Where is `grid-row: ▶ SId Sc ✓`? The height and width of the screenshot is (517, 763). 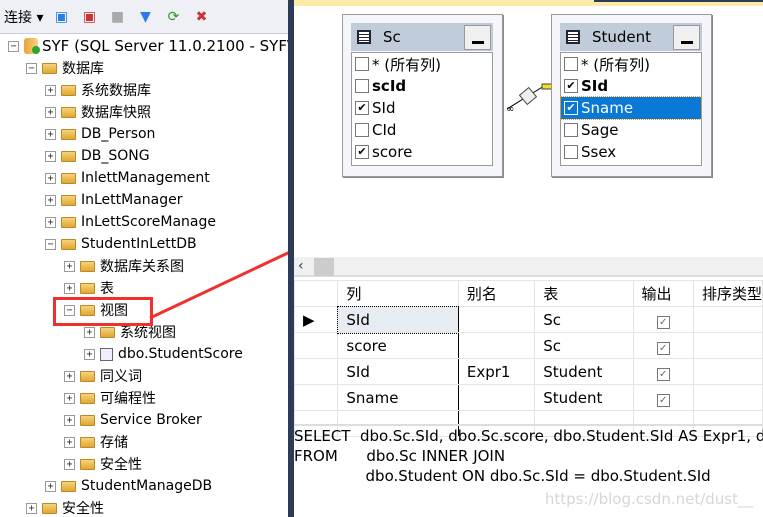 grid-row: ▶ SId Sc ✓ is located at coordinates (528, 319).